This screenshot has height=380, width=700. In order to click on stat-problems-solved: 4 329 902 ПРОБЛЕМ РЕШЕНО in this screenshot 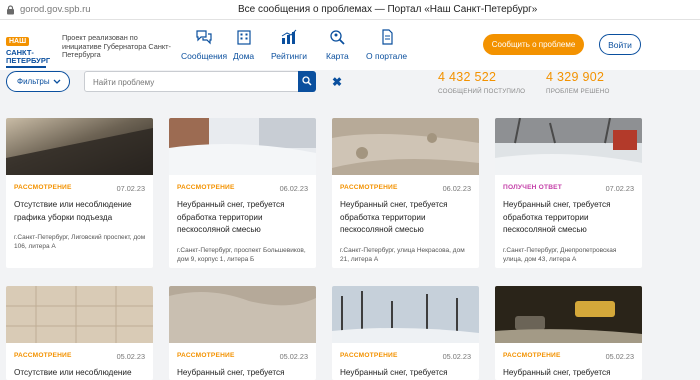, I will do `click(578, 82)`.